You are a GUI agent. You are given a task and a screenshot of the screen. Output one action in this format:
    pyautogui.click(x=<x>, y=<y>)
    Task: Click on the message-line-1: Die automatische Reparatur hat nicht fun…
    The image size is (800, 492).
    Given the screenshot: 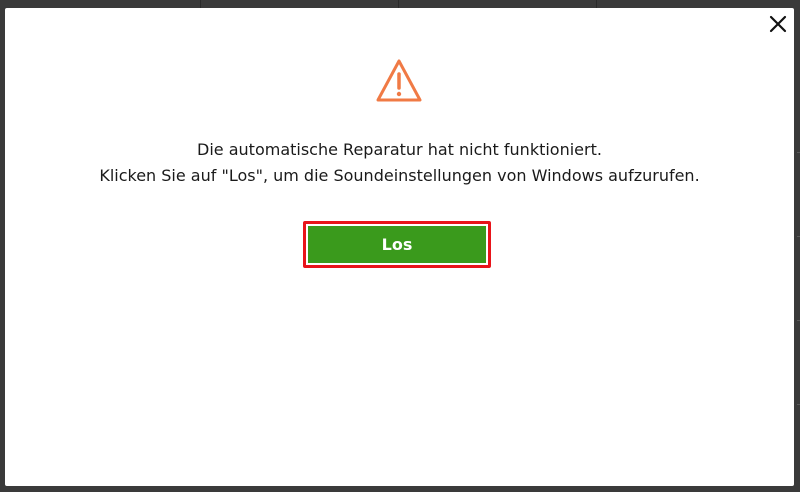 What is the action you would take?
    pyautogui.click(x=399, y=149)
    